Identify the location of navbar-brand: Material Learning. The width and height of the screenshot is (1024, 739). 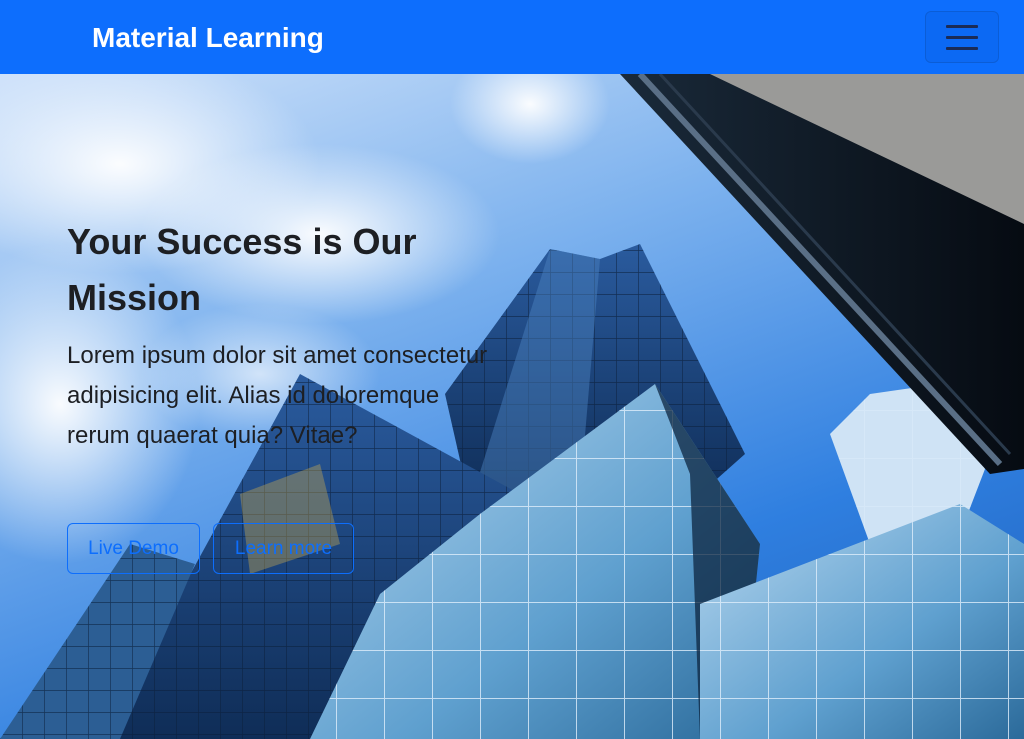
(208, 38).